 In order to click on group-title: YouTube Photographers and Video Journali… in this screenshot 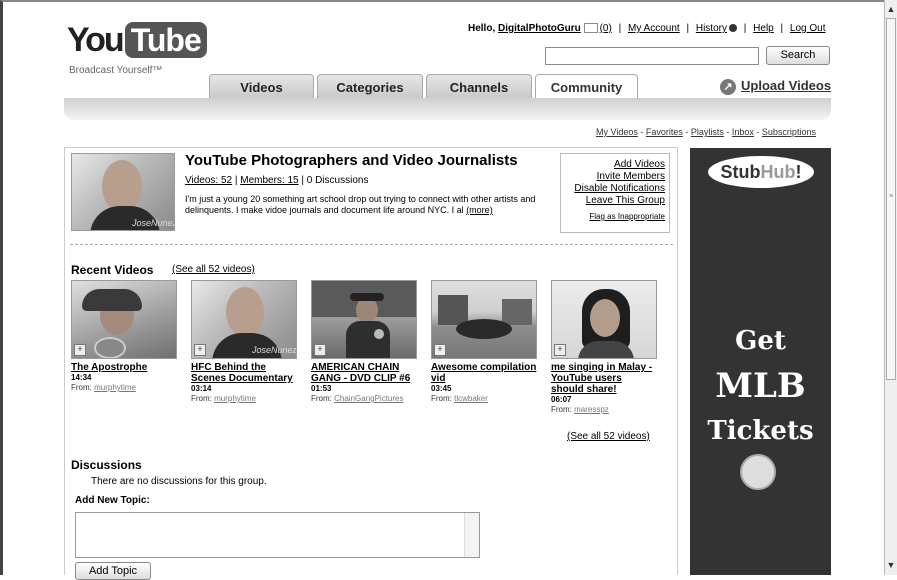, I will do `click(351, 160)`.